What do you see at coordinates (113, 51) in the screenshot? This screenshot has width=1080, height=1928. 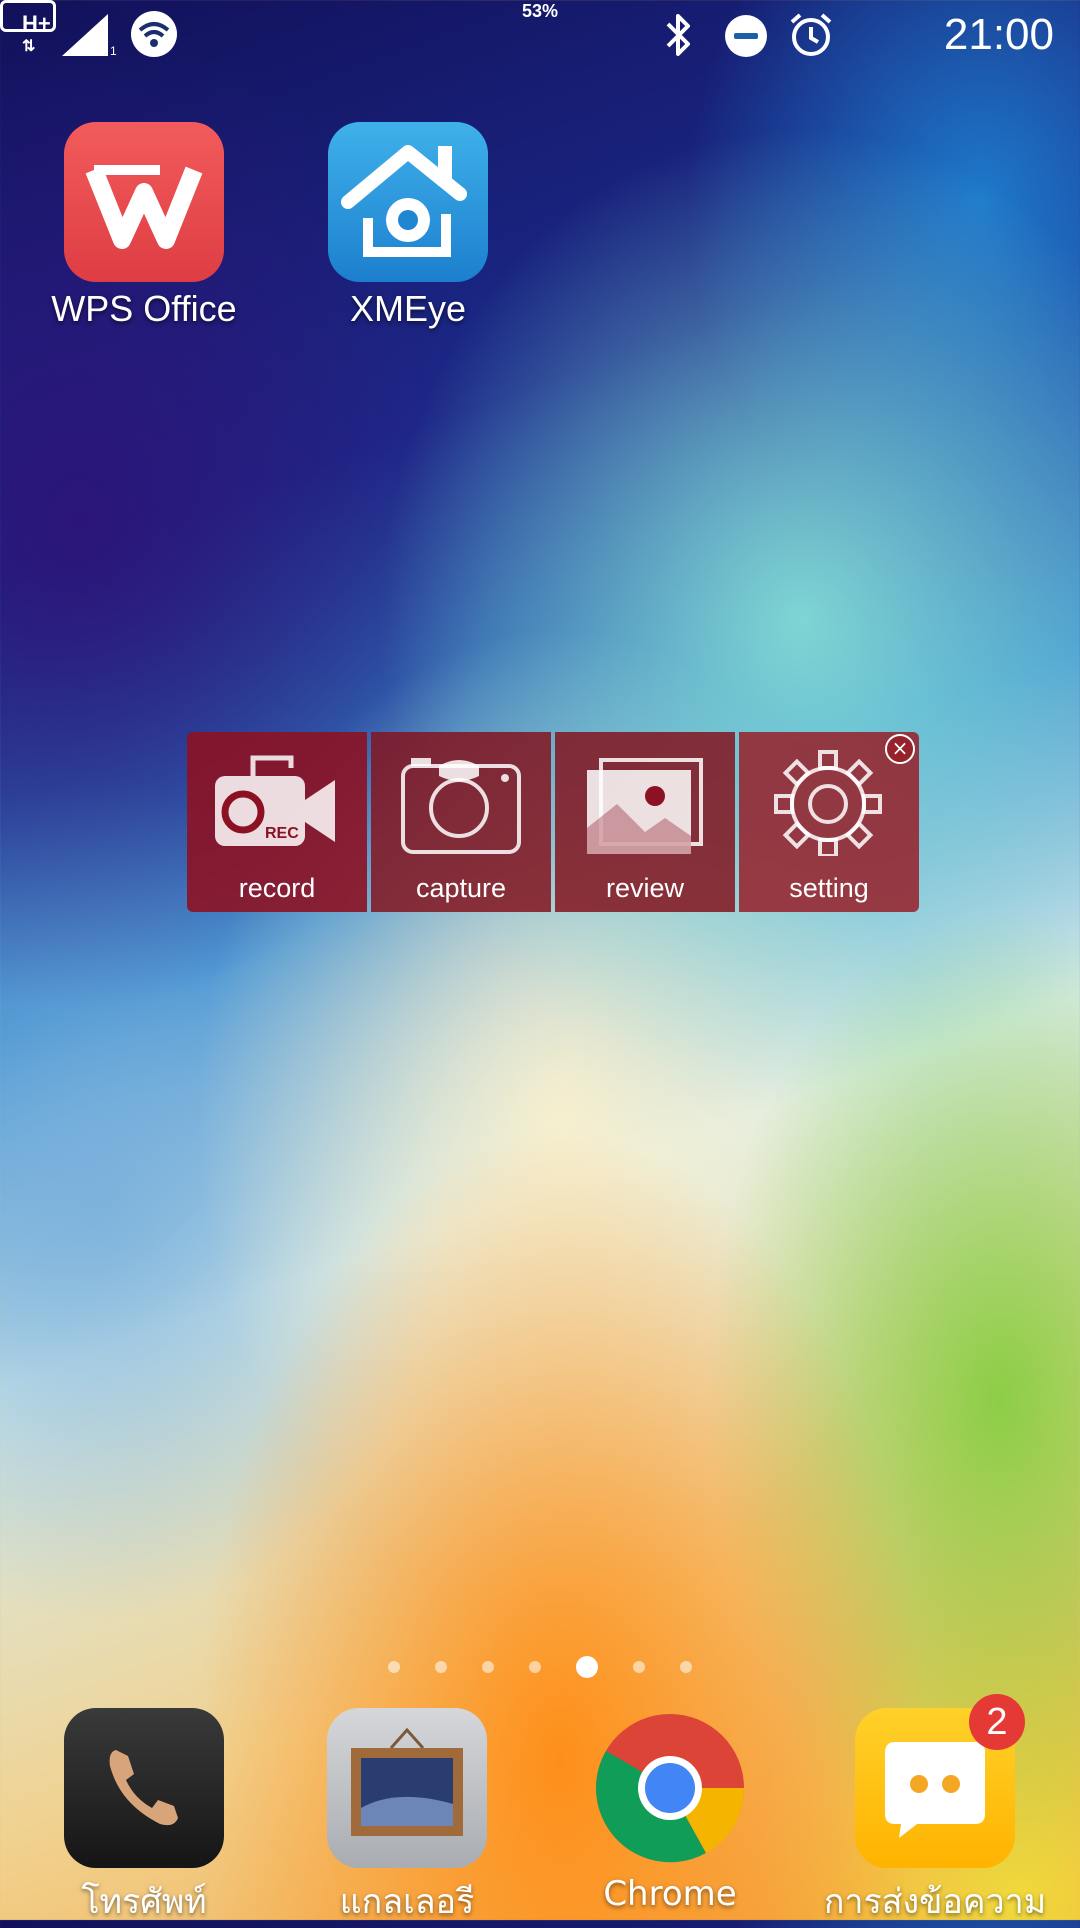 I see `sim-indicator: 1` at bounding box center [113, 51].